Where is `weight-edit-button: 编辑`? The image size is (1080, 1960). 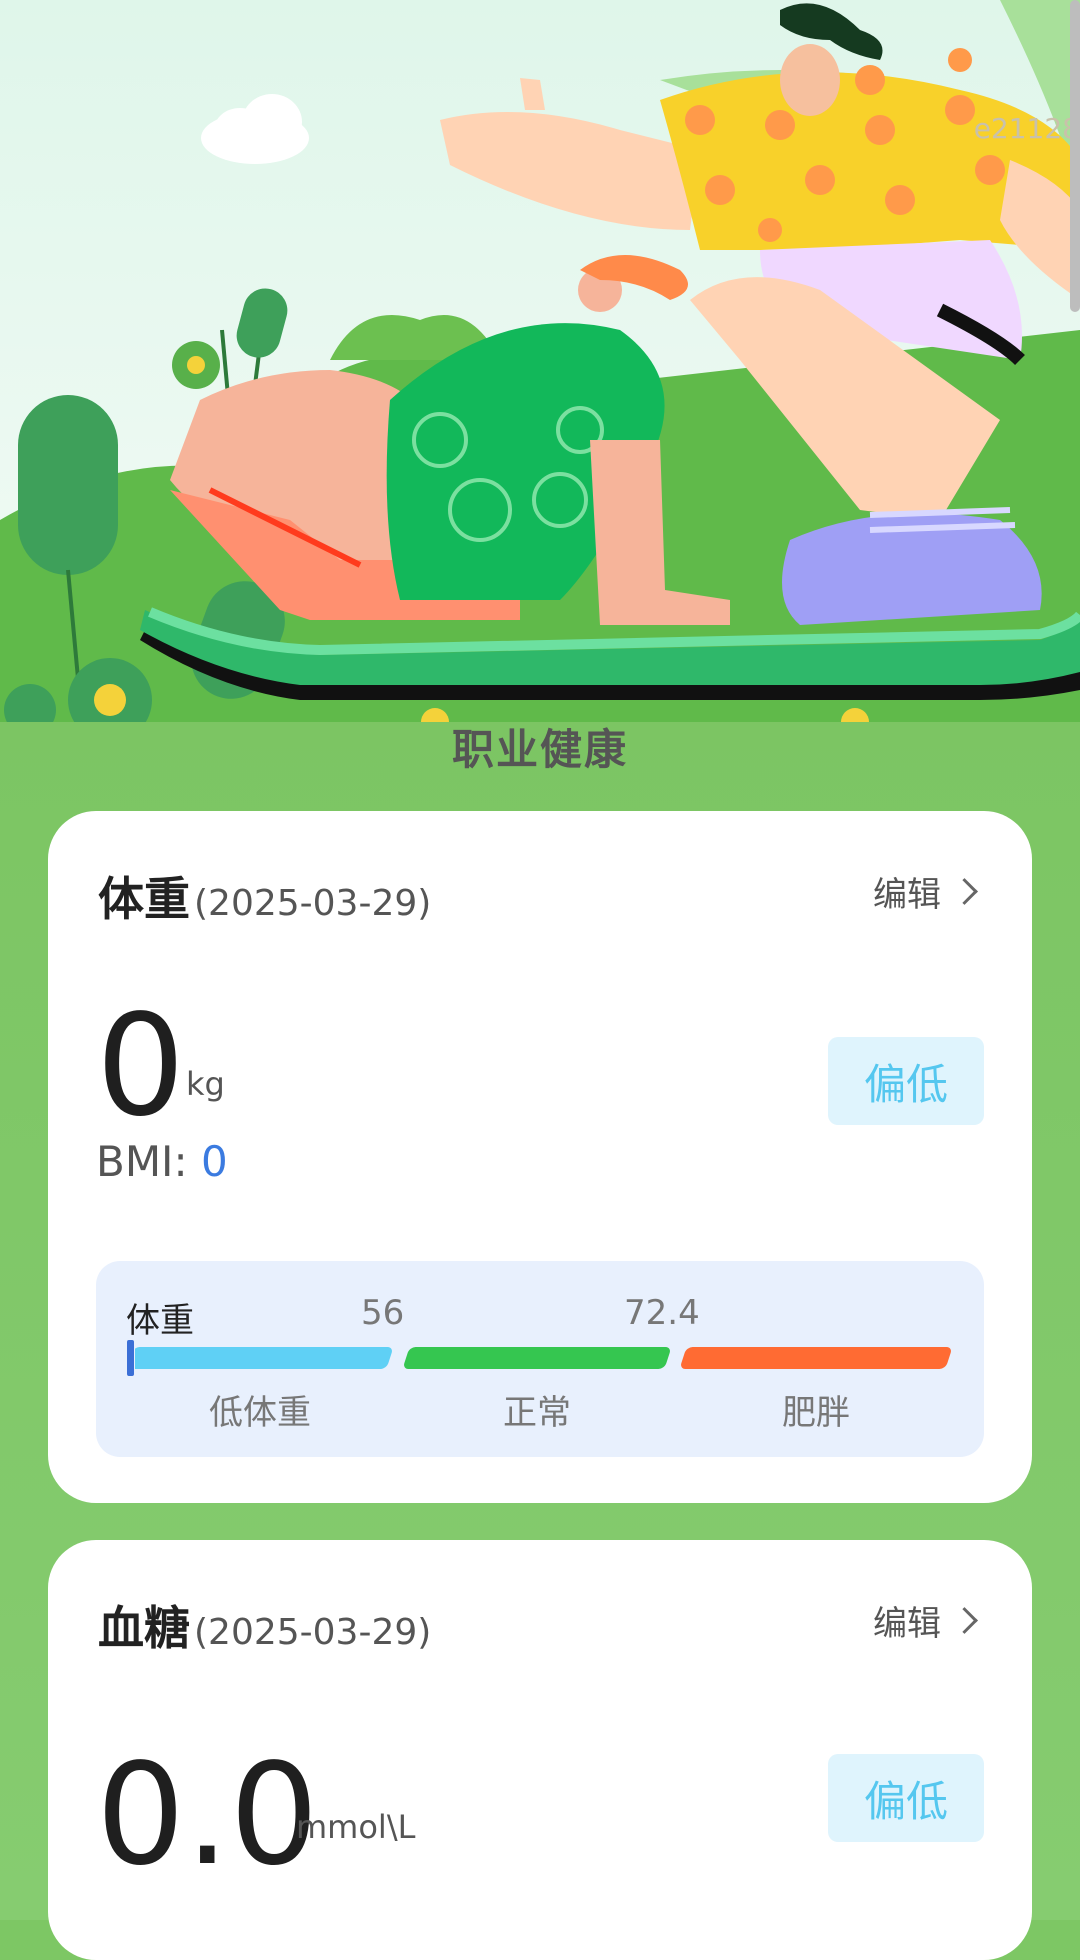
weight-edit-button: 编辑 is located at coordinates (925, 891).